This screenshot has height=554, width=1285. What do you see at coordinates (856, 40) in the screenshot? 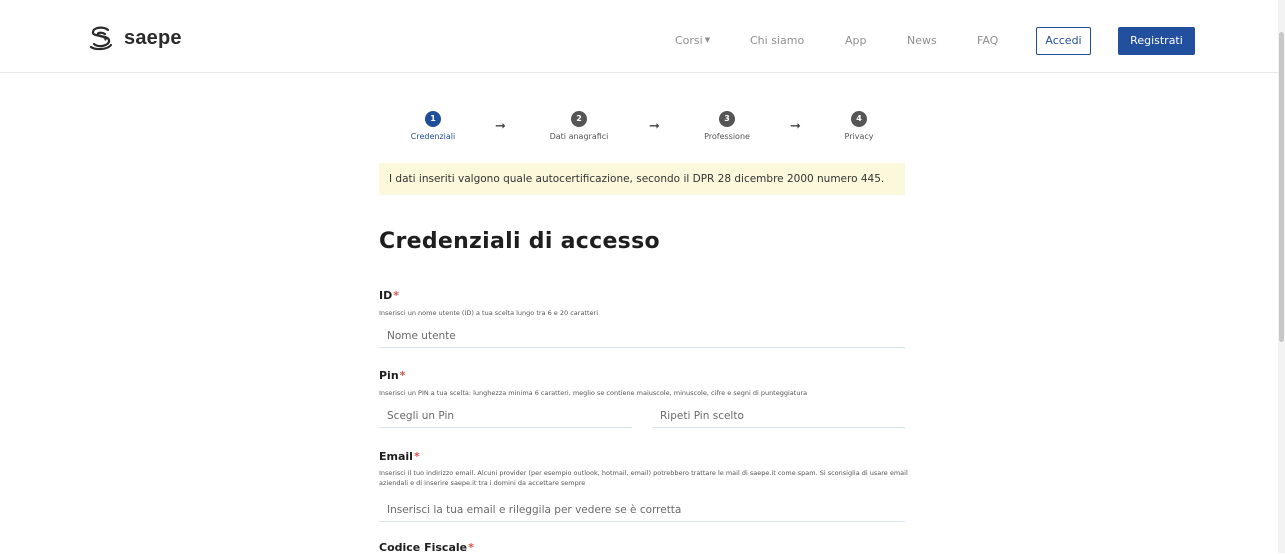
I see `nav-app: App` at bounding box center [856, 40].